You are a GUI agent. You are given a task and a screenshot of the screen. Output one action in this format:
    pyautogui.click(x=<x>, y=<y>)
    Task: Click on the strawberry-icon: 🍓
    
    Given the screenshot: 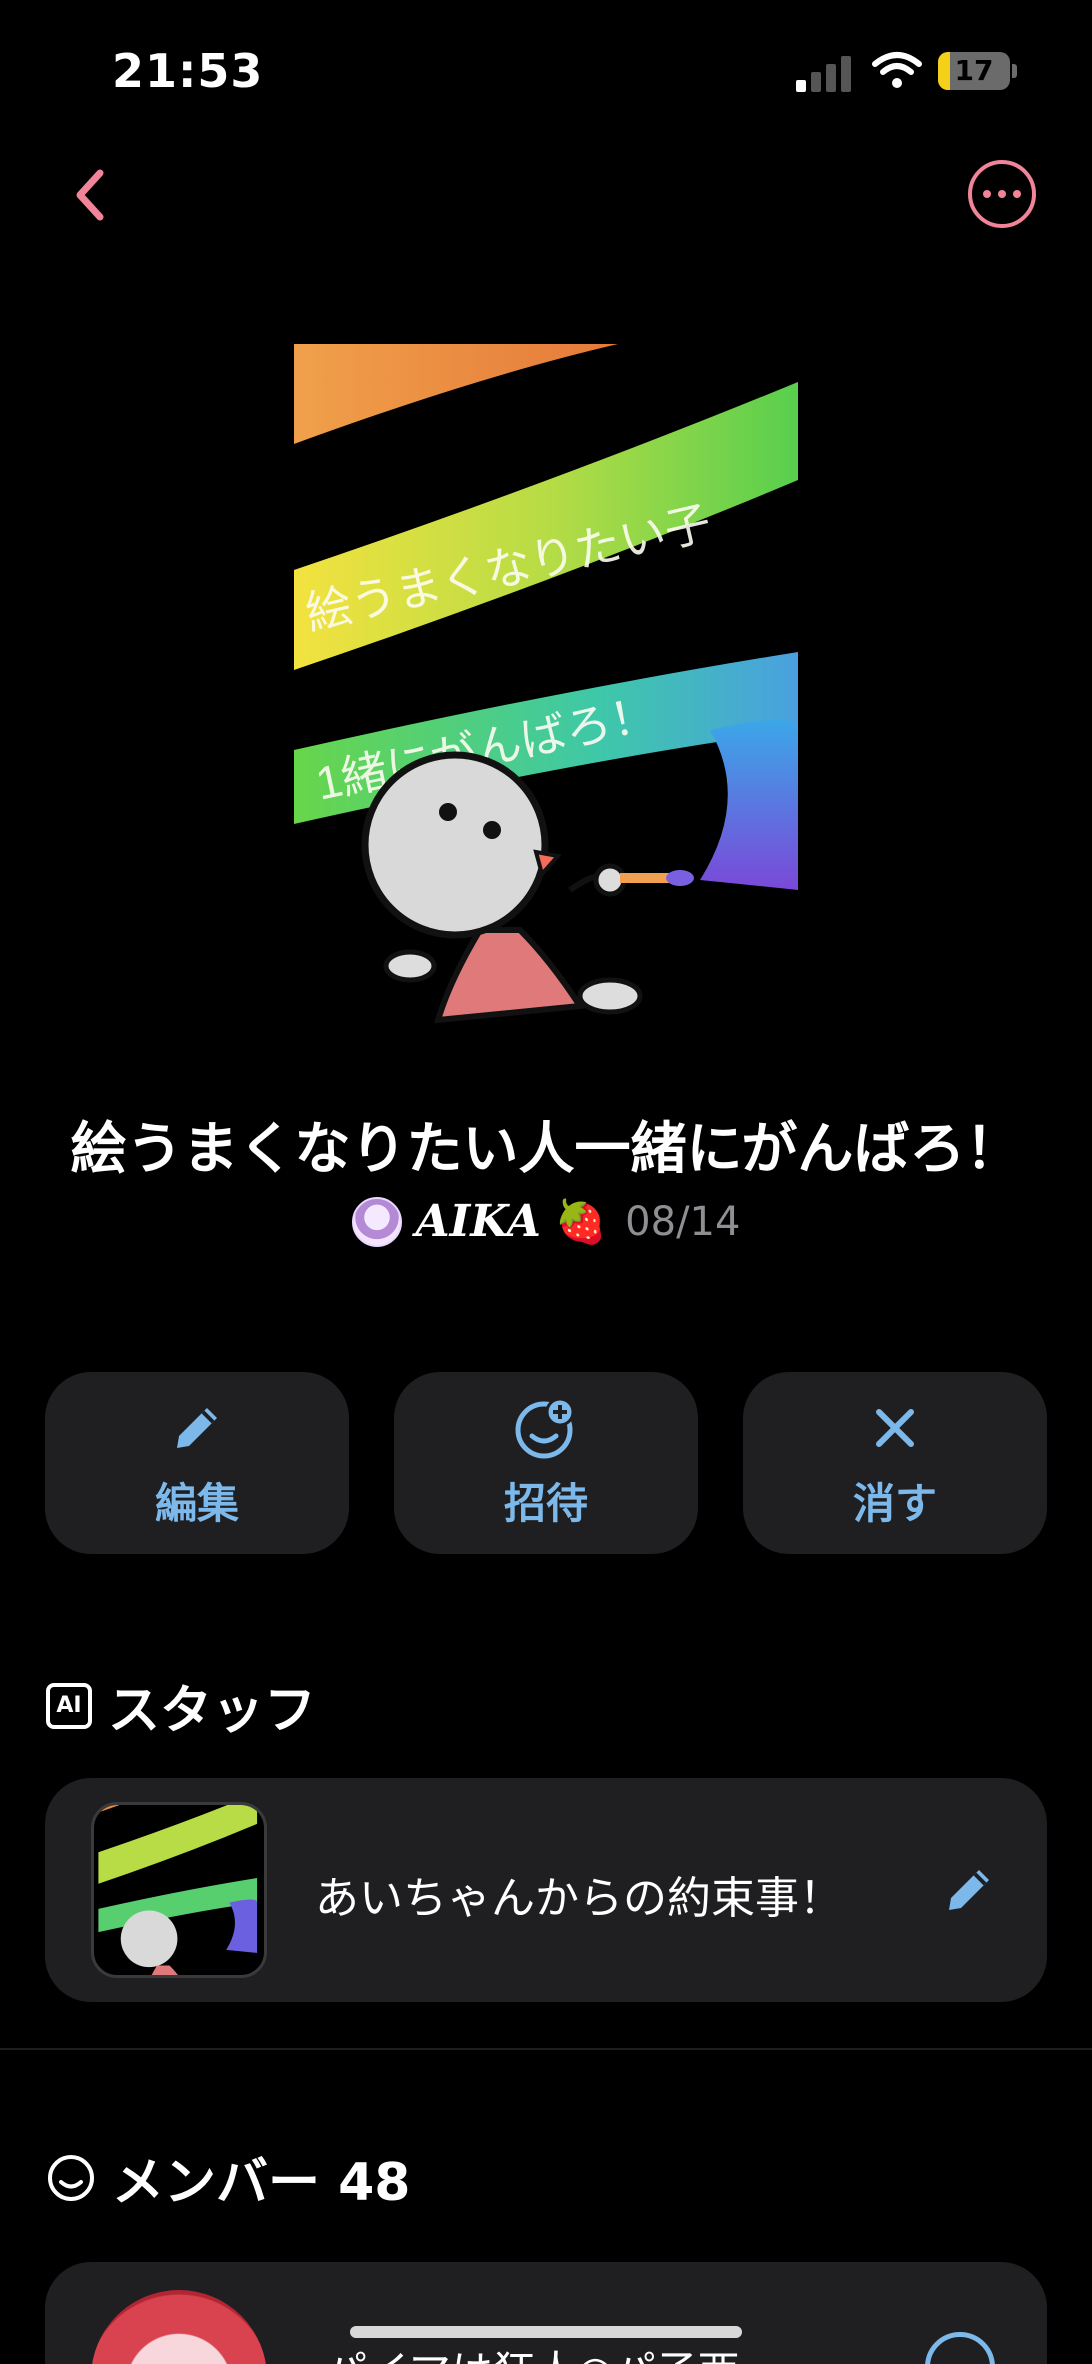 What is the action you would take?
    pyautogui.click(x=581, y=1221)
    